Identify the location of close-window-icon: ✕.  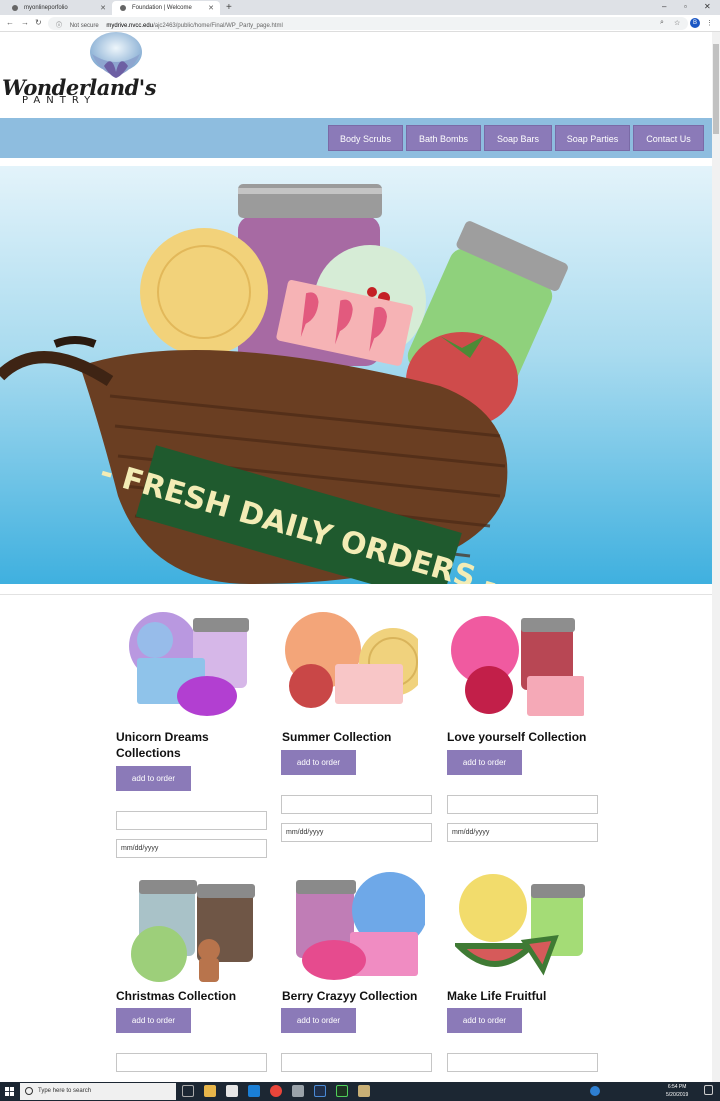
(707, 6).